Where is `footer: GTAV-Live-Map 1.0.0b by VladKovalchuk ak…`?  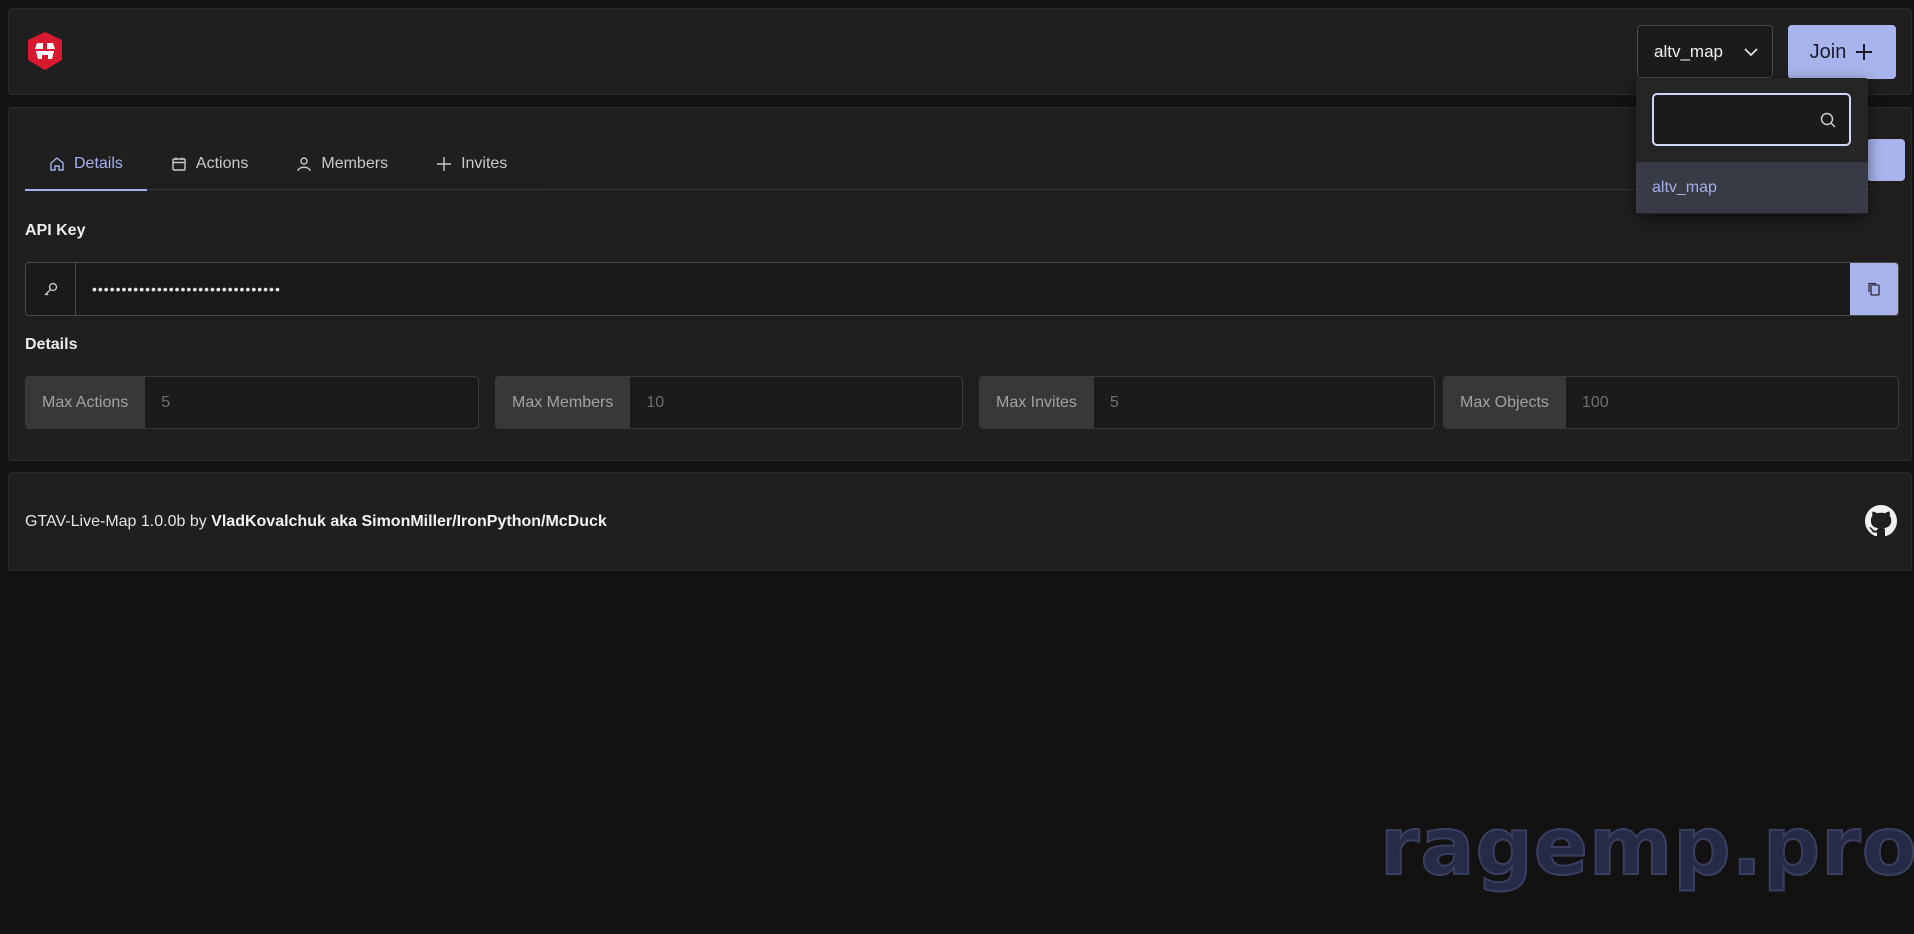
footer: GTAV-Live-Map 1.0.0b by VladKovalchuk ak… is located at coordinates (960, 521).